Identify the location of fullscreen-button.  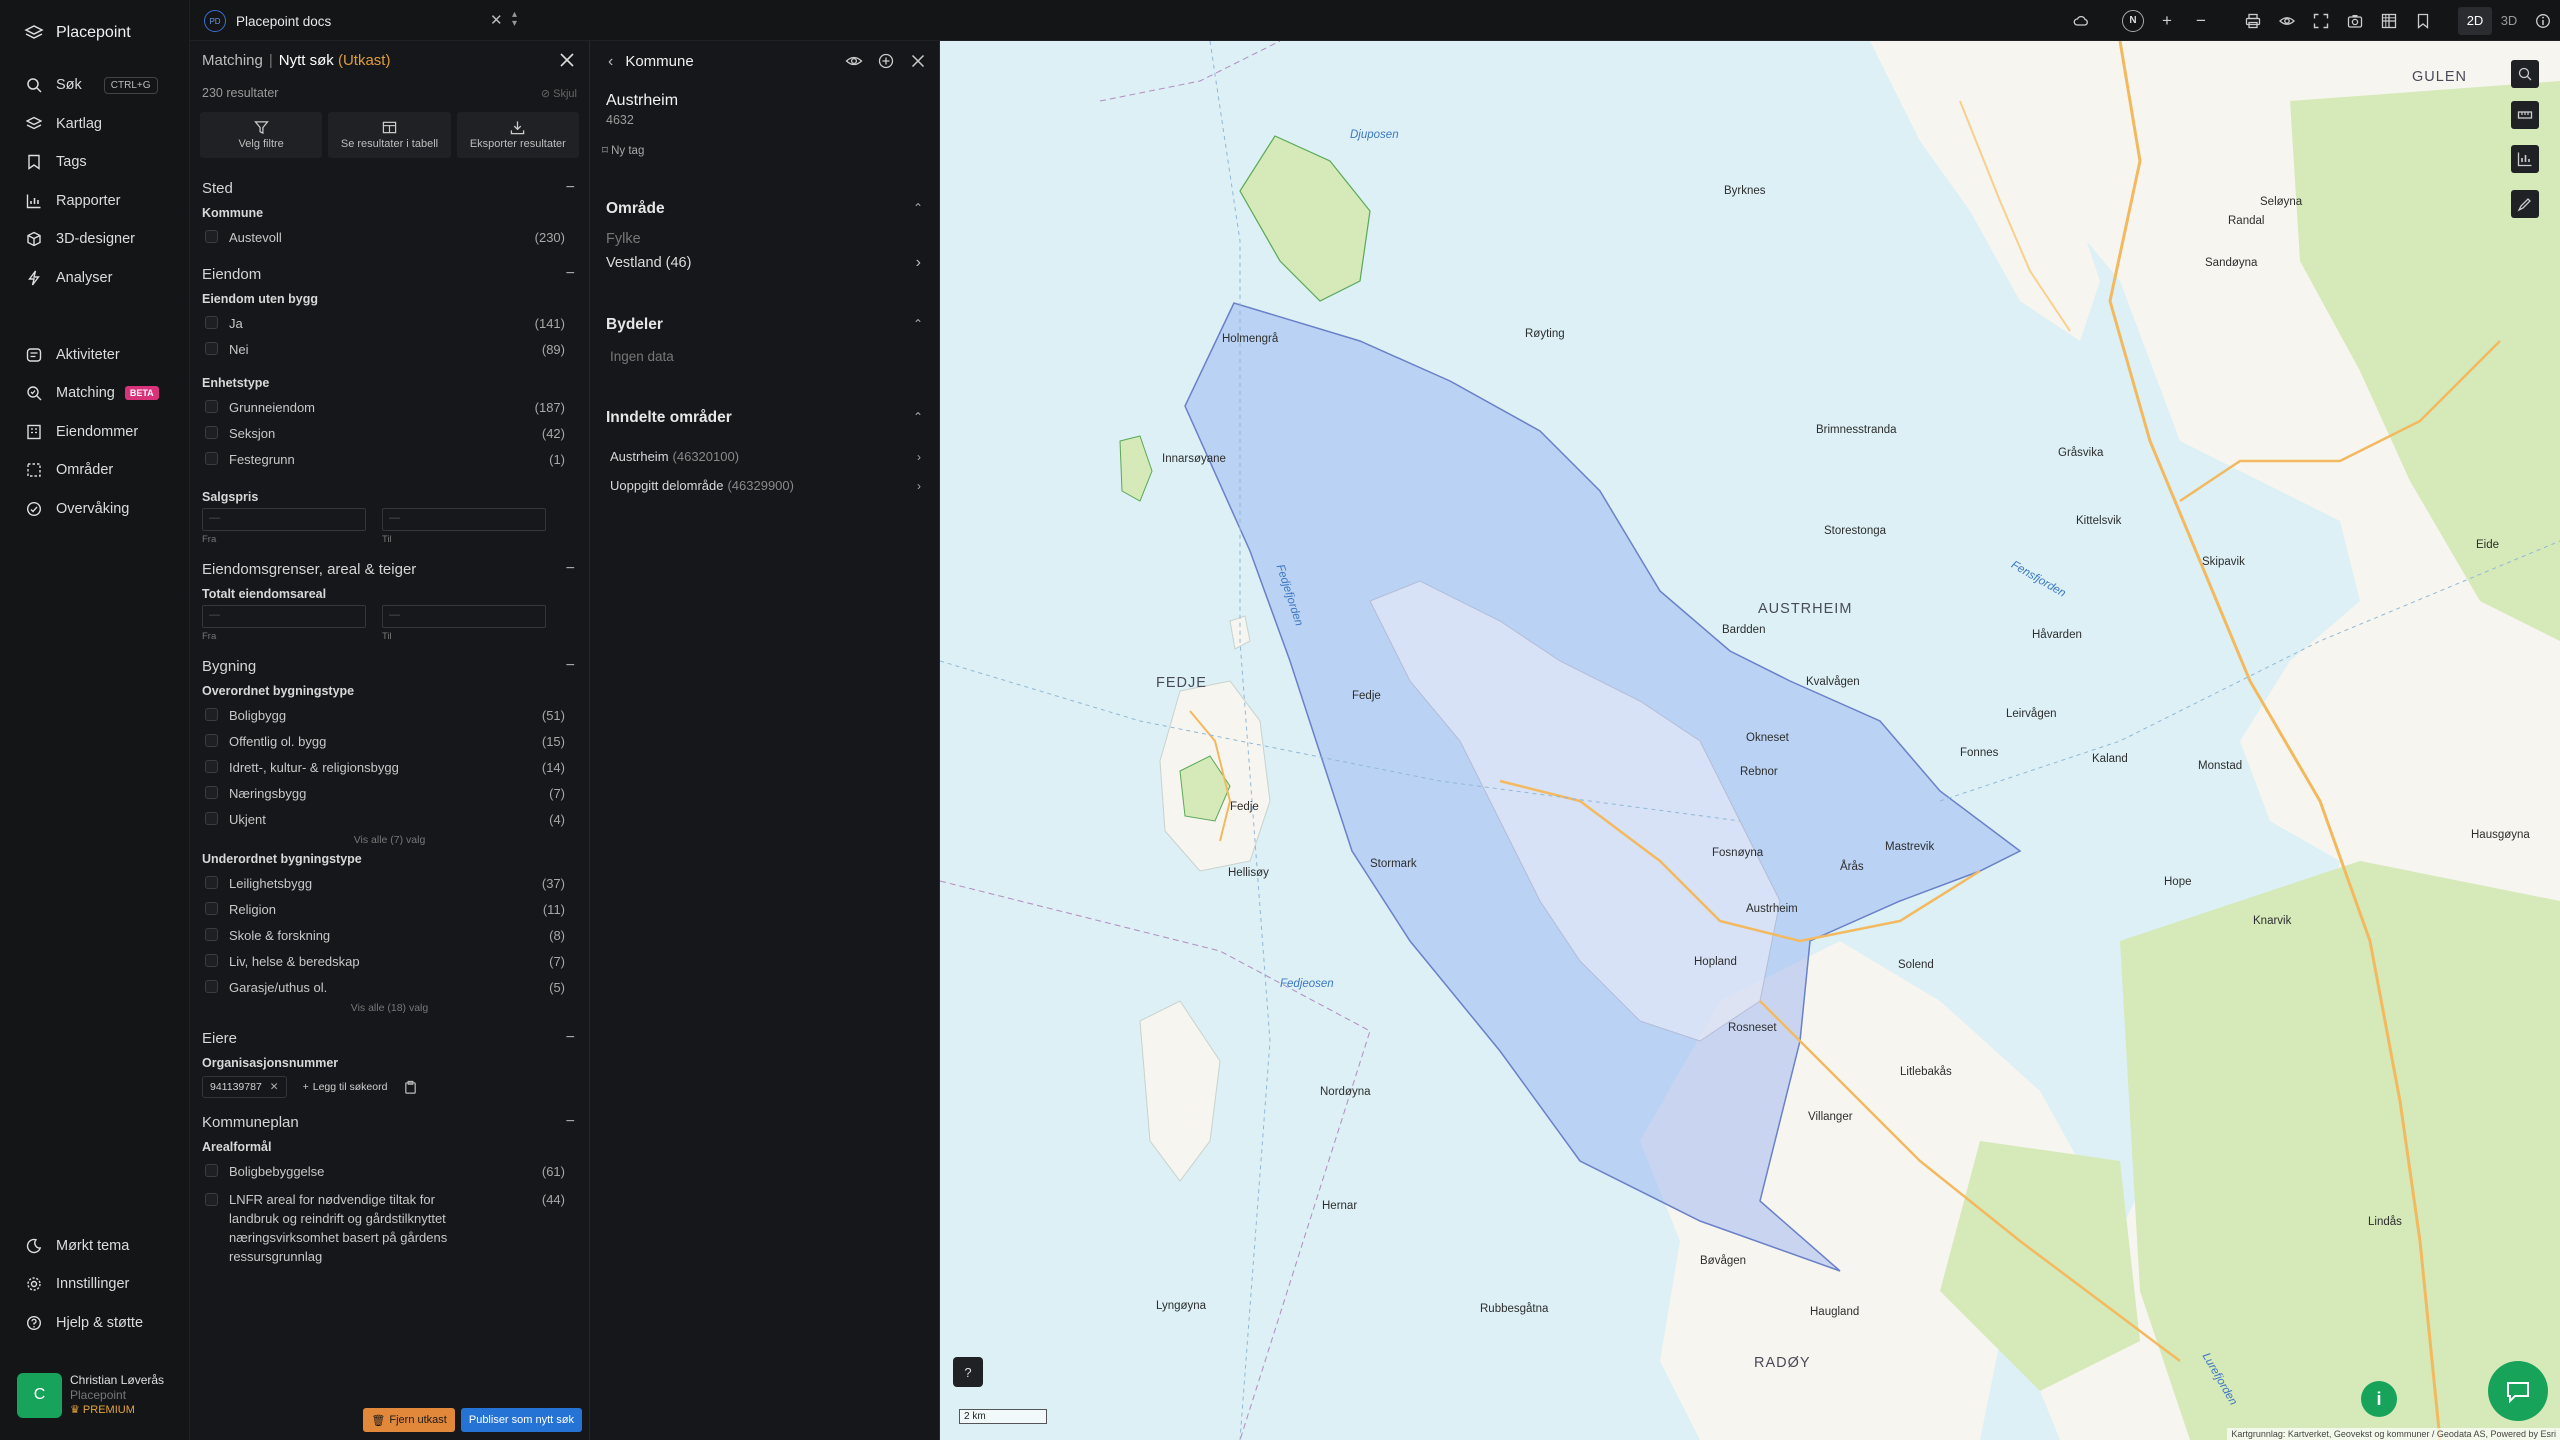
(2321, 20).